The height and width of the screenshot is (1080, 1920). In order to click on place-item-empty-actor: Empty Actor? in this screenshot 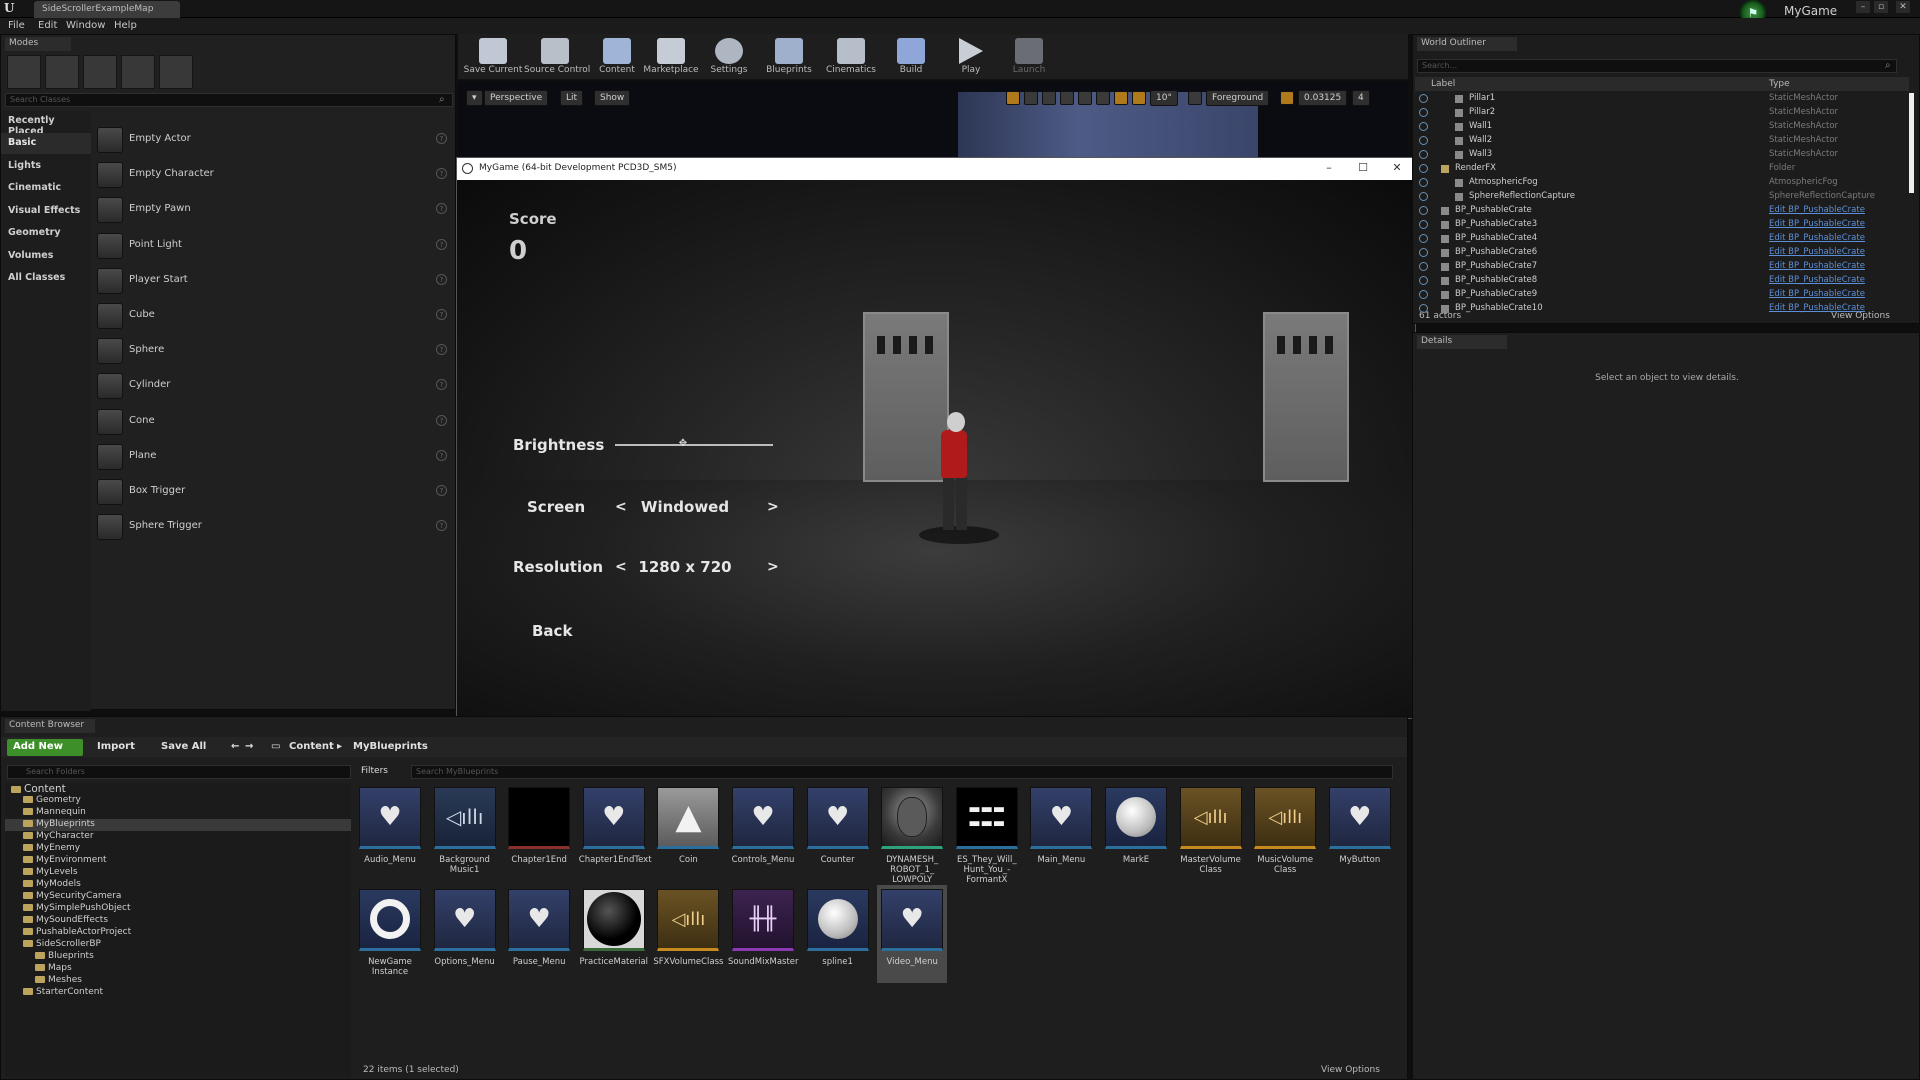, I will do `click(274, 140)`.